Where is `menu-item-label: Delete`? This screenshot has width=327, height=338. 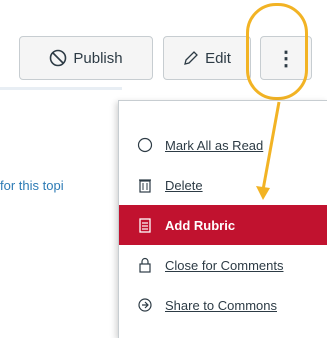 menu-item-label: Delete is located at coordinates (184, 185).